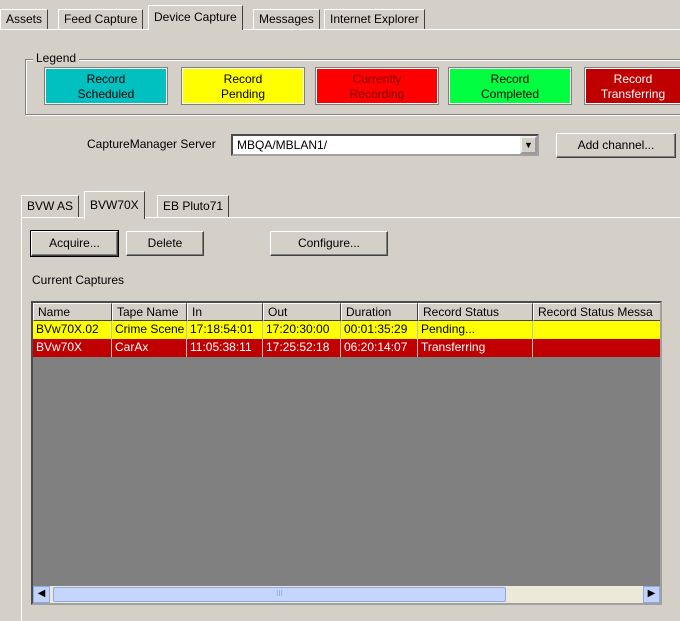 The width and height of the screenshot is (680, 621). I want to click on capture-manager-server-select: MBQA/MBLAN1/ ▼, so click(385, 145).